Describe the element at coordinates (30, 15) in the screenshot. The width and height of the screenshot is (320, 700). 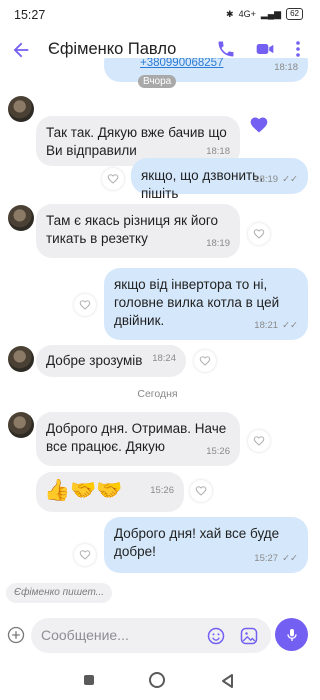
I see `status-time: 15:27` at that location.